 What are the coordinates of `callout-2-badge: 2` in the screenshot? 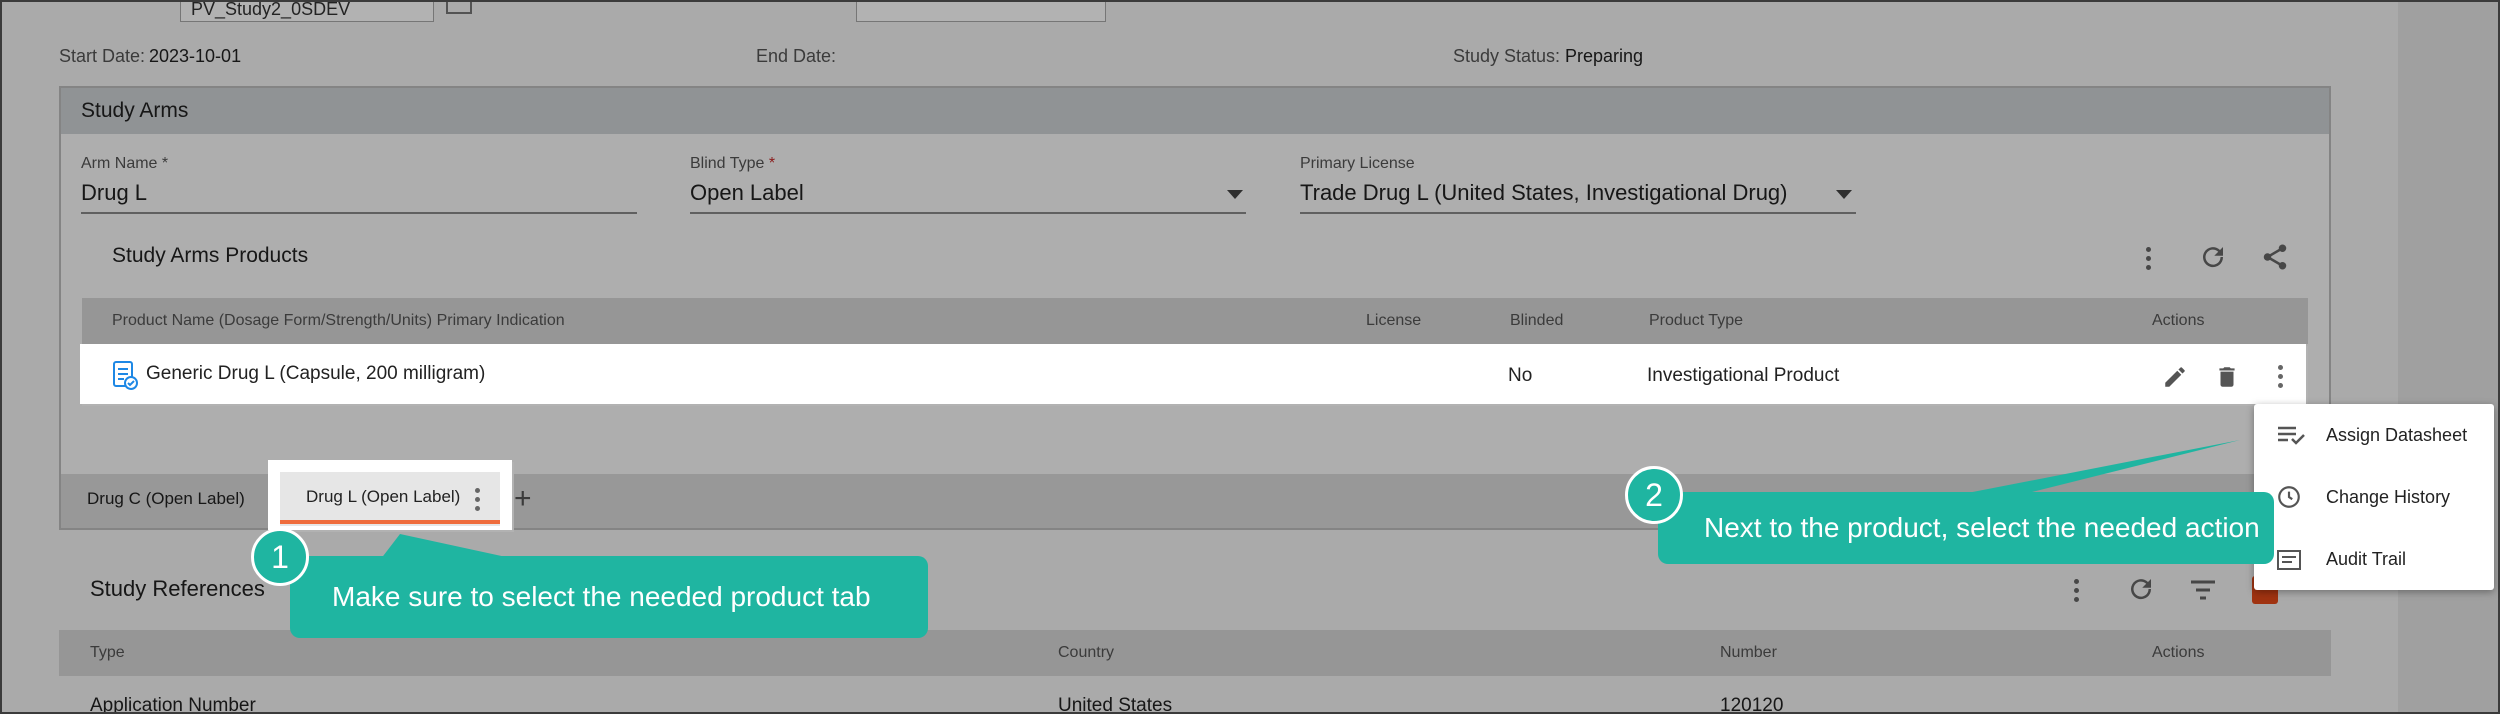 It's located at (1654, 495).